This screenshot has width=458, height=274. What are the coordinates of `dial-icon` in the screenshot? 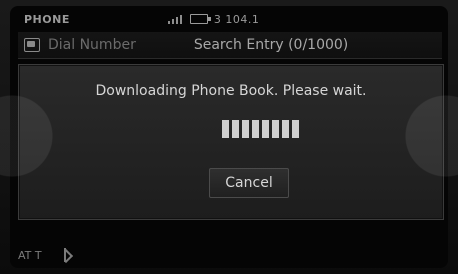 It's located at (32, 45).